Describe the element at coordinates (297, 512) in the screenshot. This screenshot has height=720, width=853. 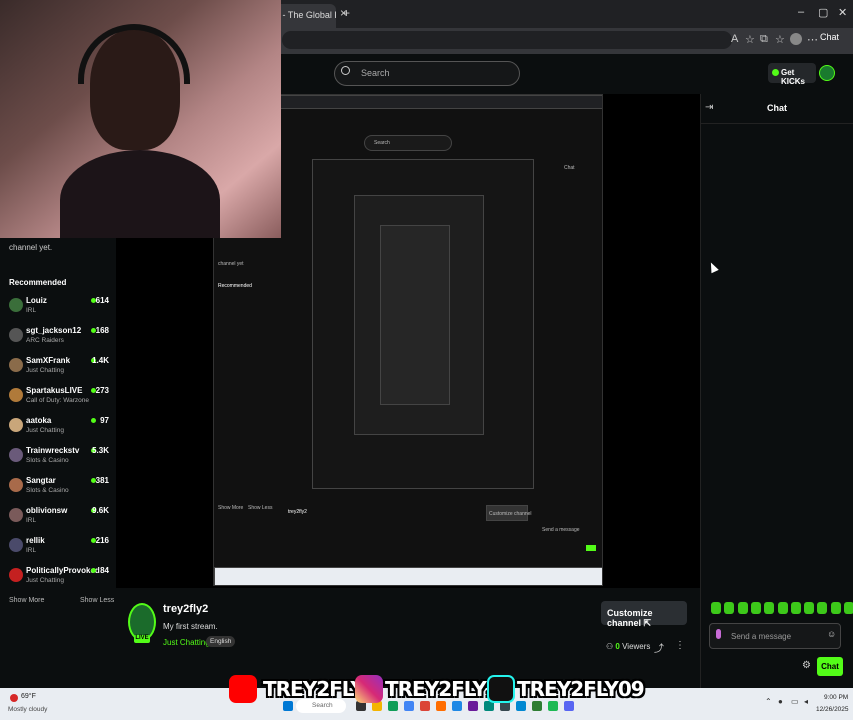
I see `mini-streamer-name: trey2fly2` at that location.